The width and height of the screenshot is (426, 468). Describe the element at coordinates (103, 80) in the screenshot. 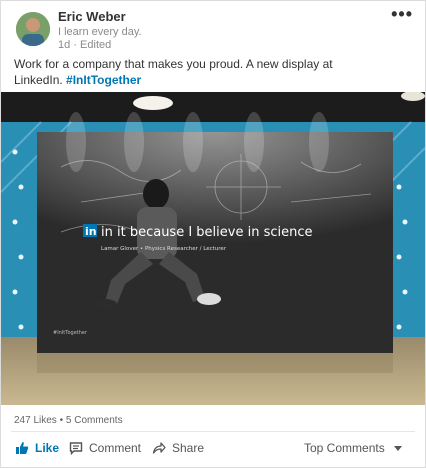

I see `hashtag-link: #InItTogether` at that location.